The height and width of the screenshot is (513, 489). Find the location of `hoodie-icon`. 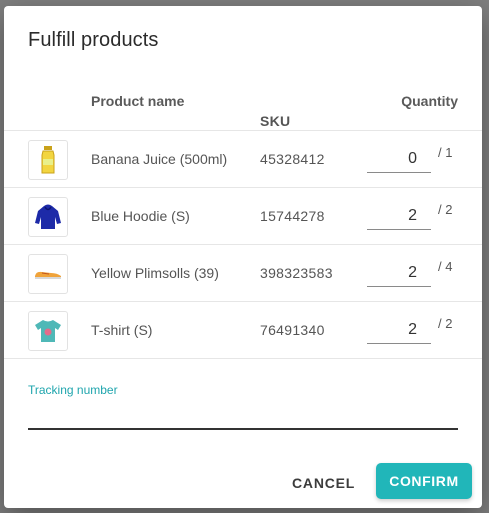

hoodie-icon is located at coordinates (48, 217).